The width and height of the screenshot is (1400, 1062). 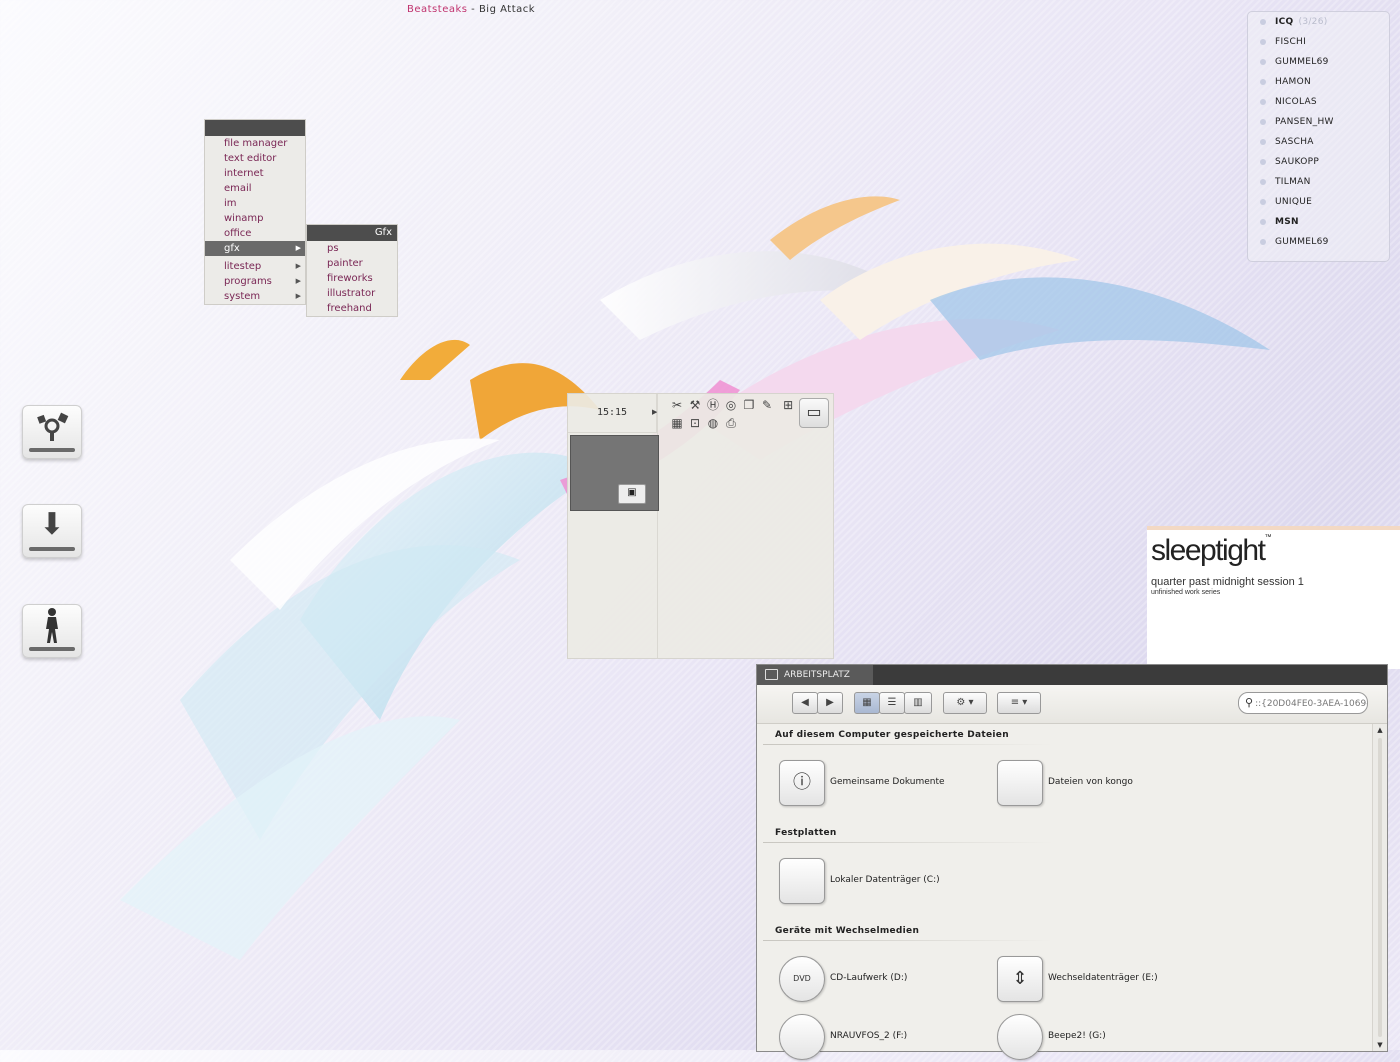 What do you see at coordinates (1318, 122) in the screenshot?
I see `buddy-item: PANSEN_HW` at bounding box center [1318, 122].